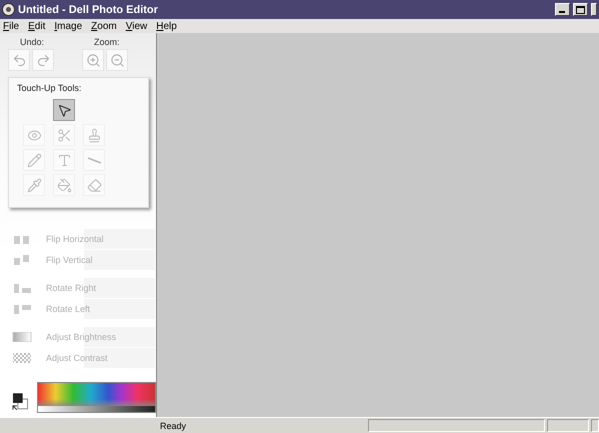 Image resolution: width=599 pixels, height=433 pixels. Describe the element at coordinates (93, 60) in the screenshot. I see `zoom-in-icon` at that location.